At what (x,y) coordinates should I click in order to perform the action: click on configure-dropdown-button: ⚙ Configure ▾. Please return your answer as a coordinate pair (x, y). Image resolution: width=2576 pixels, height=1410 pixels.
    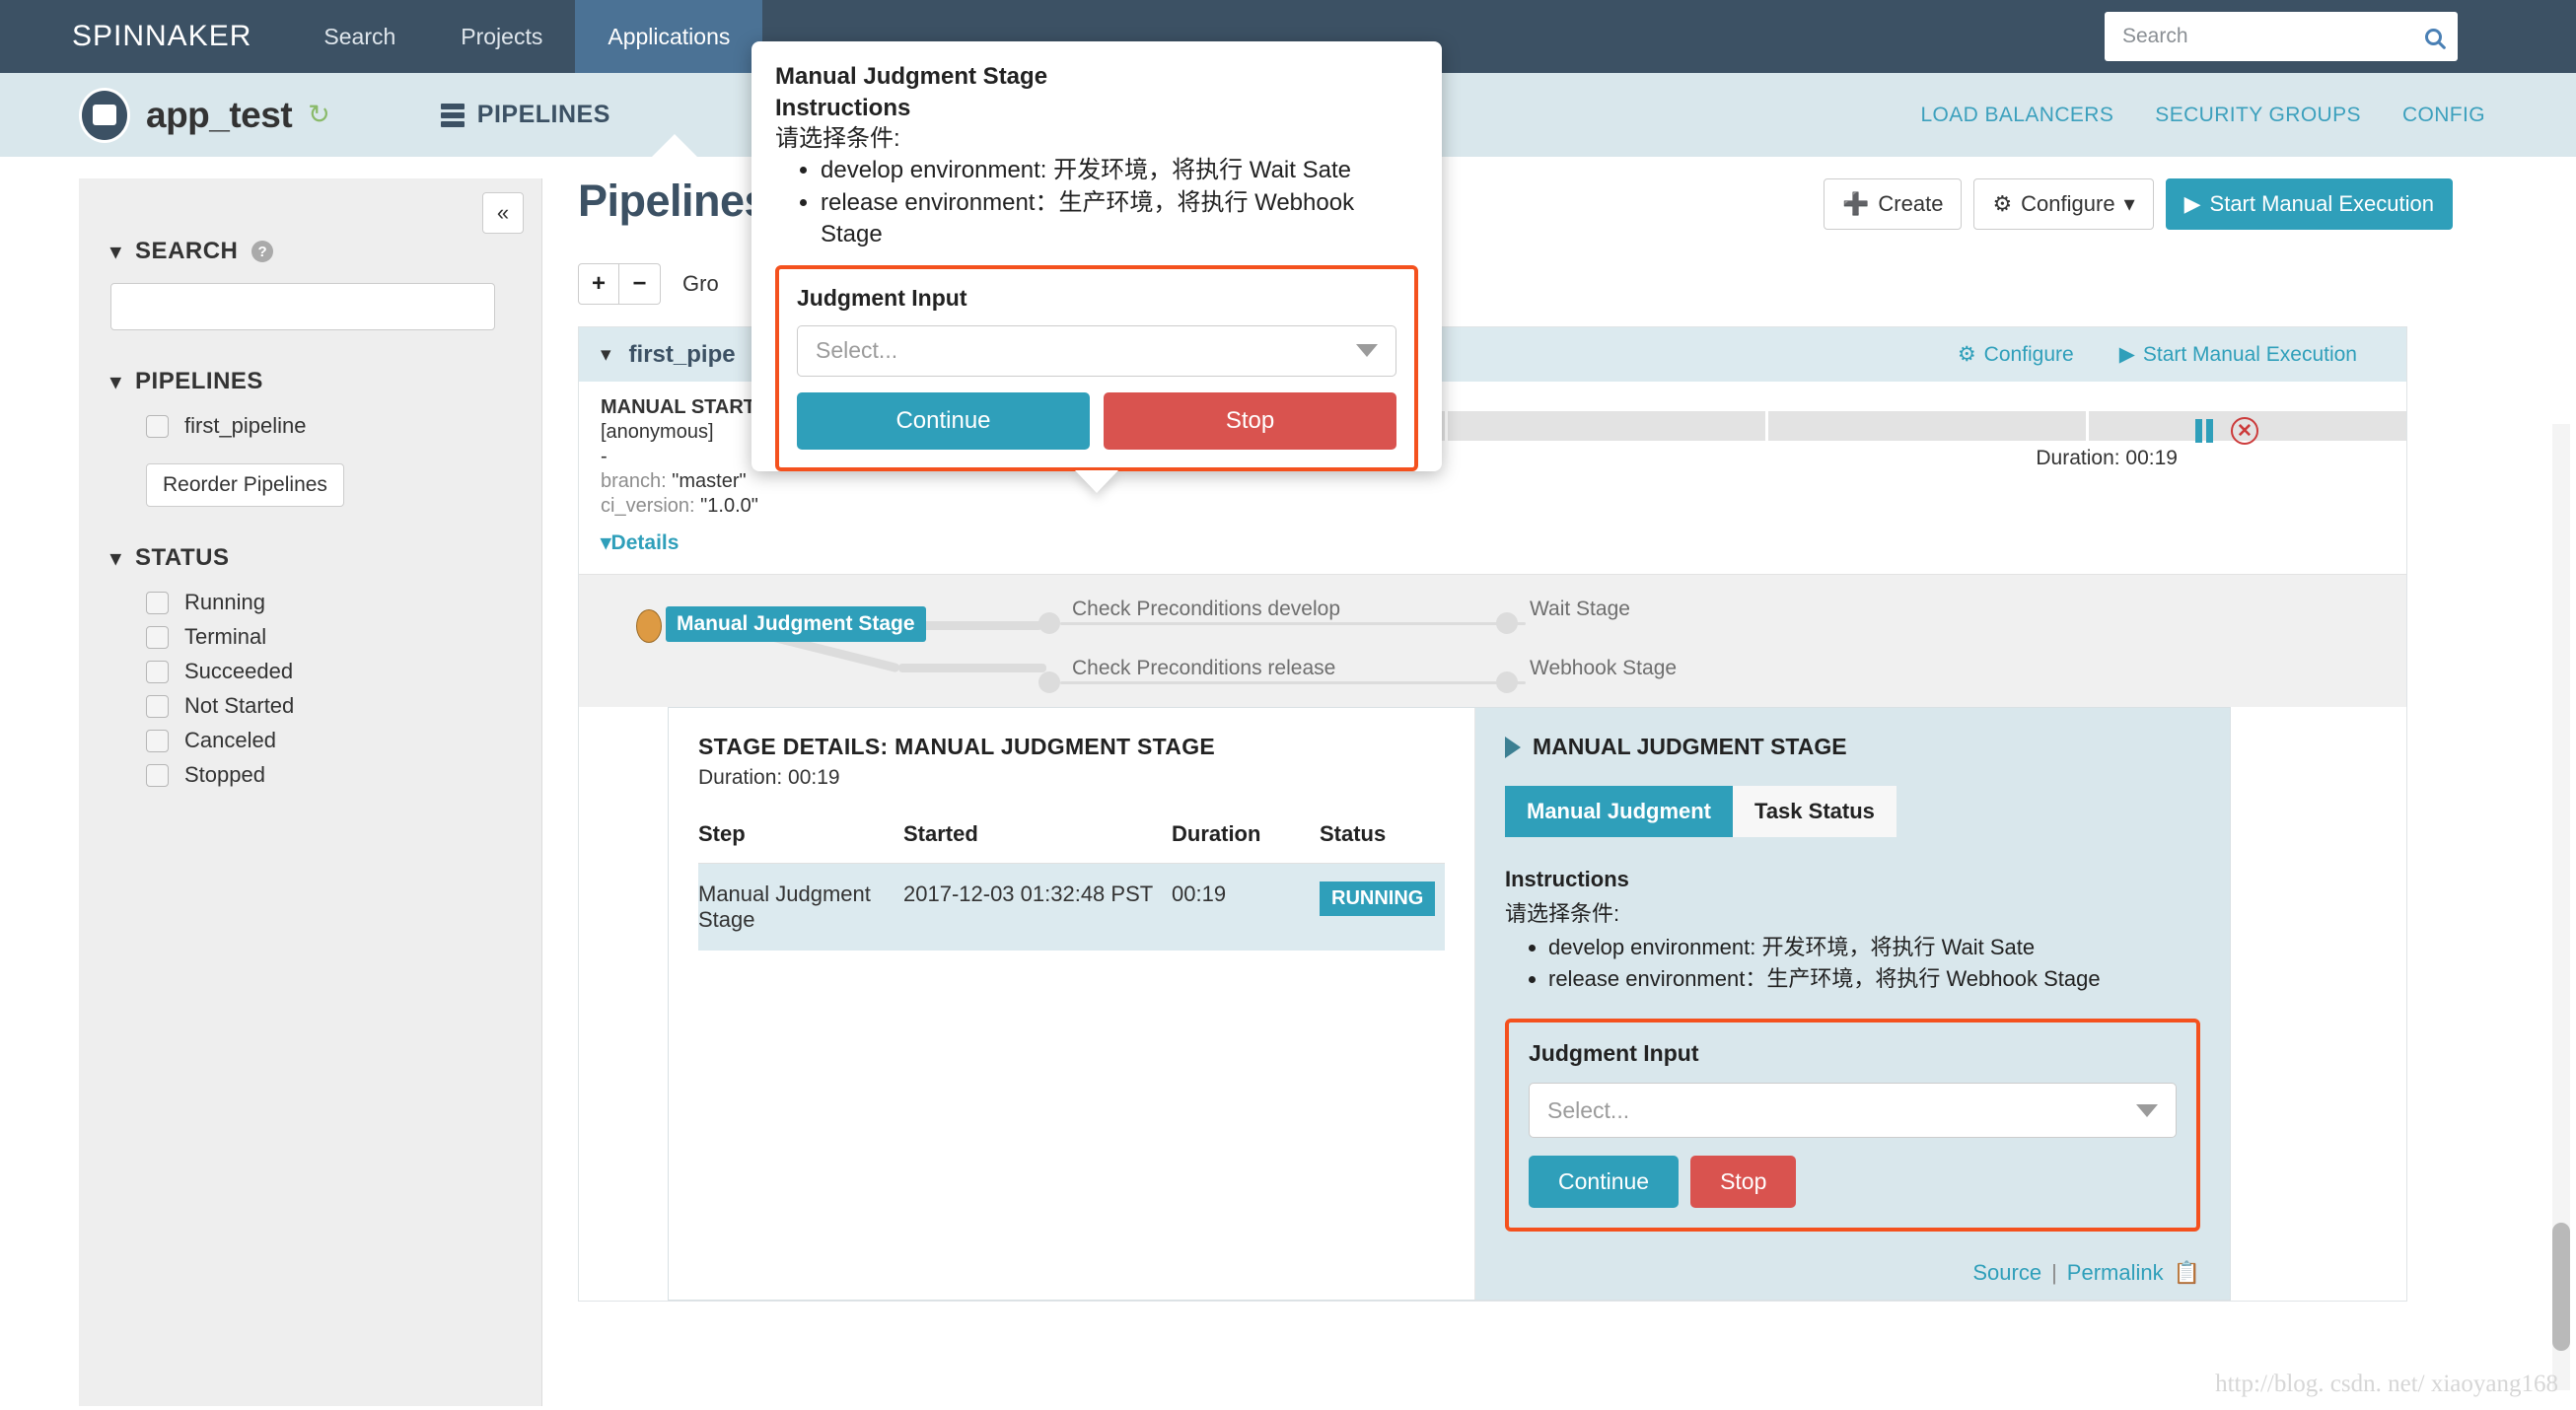
    Looking at the image, I should click on (2063, 204).